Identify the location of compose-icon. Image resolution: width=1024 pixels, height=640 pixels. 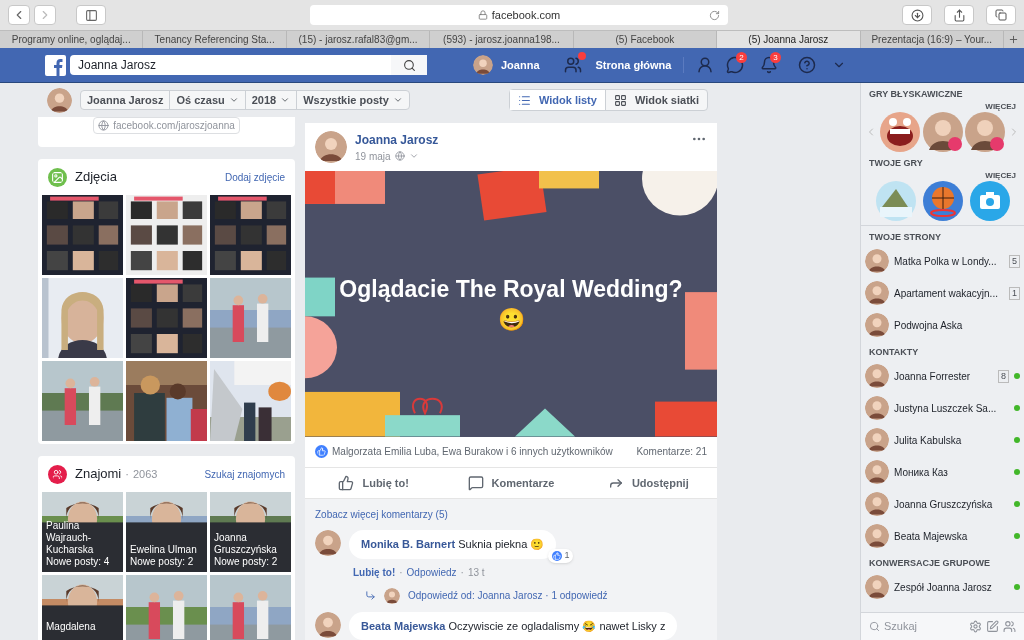
(992, 626).